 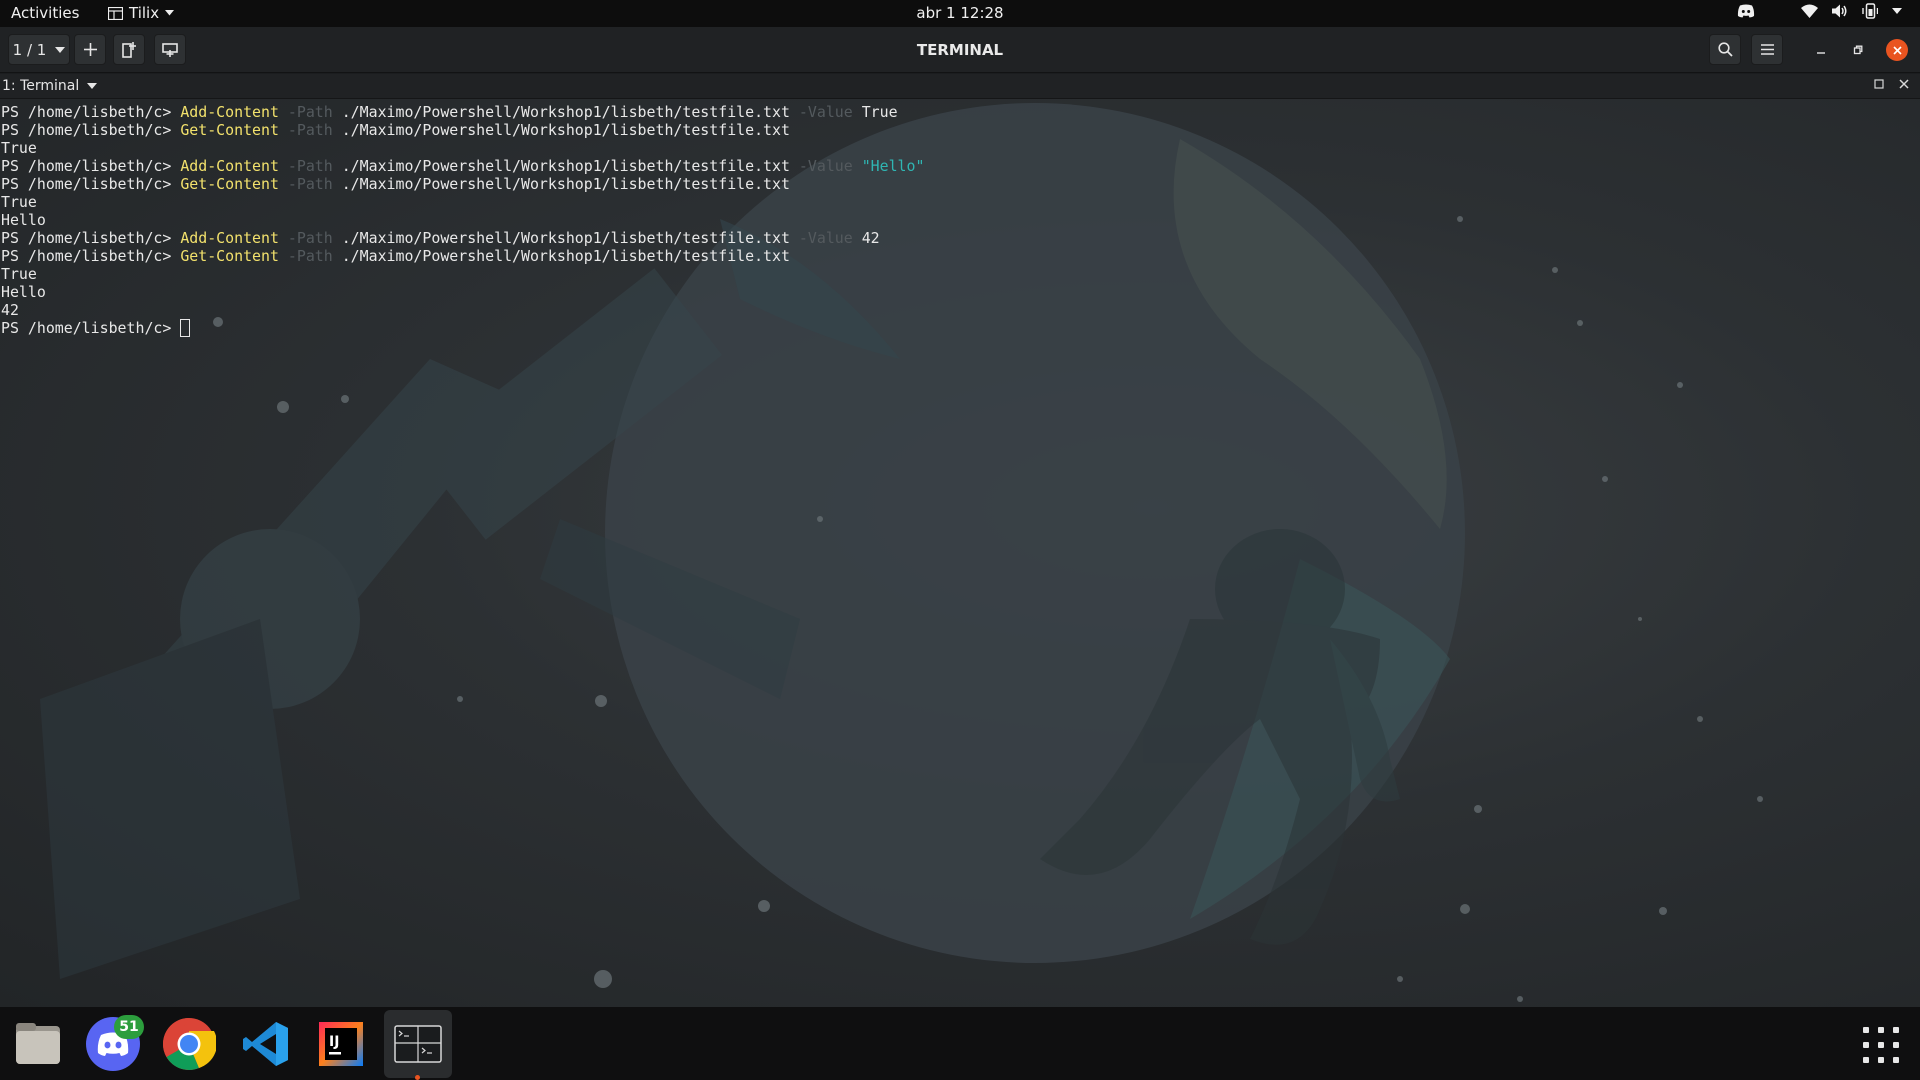 I want to click on hamburger-menu-button, so click(x=1767, y=49).